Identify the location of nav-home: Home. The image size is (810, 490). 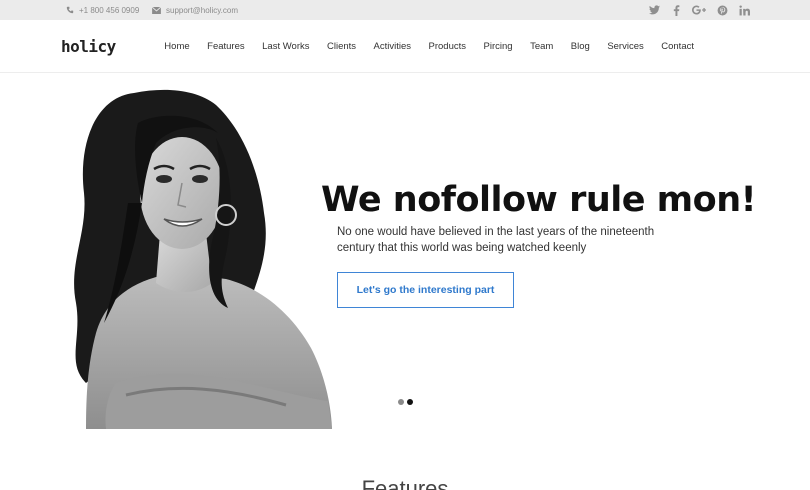
(176, 46).